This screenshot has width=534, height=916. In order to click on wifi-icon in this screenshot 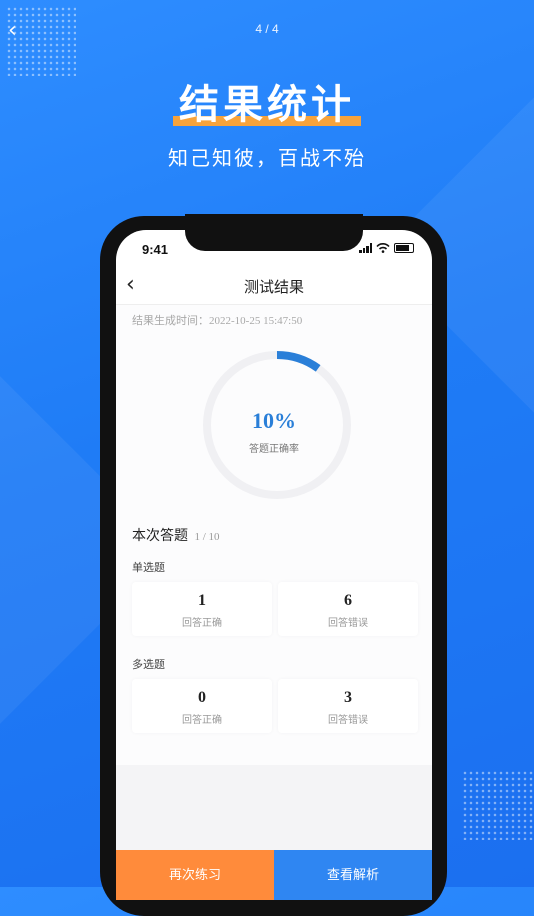, I will do `click(383, 248)`.